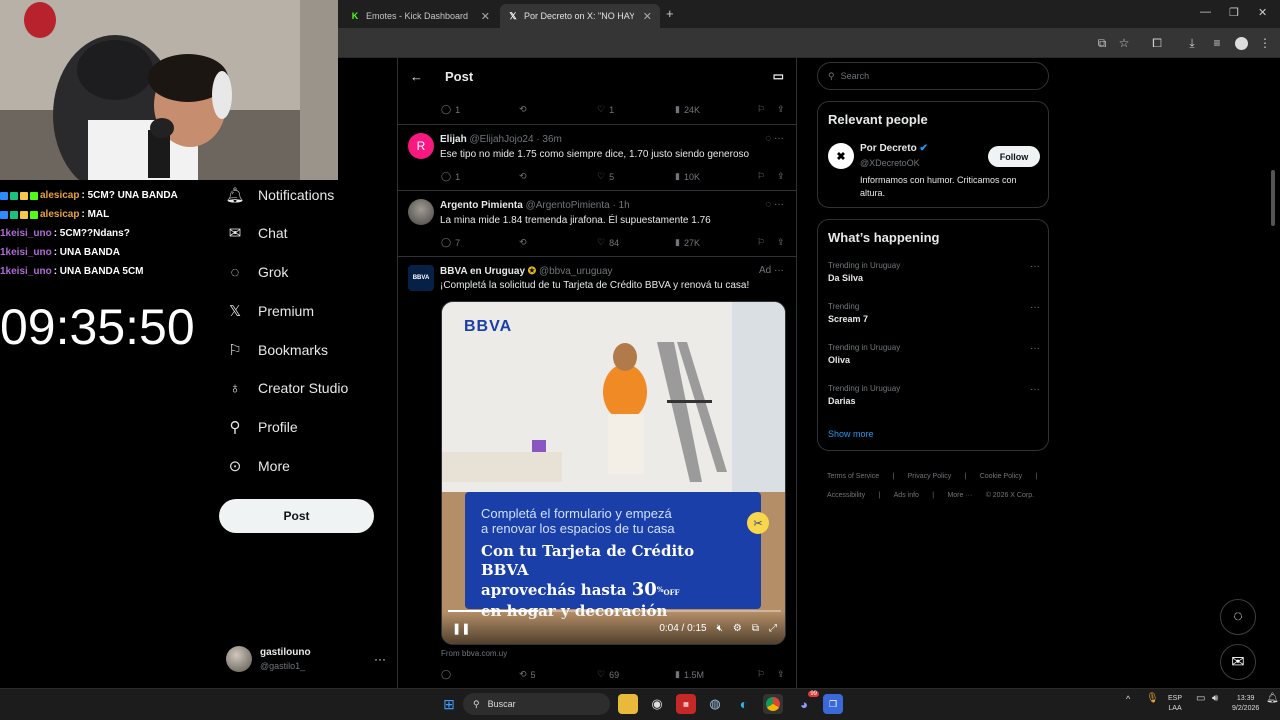  I want to click on grok-fab-icon: ◌, so click(1238, 617).